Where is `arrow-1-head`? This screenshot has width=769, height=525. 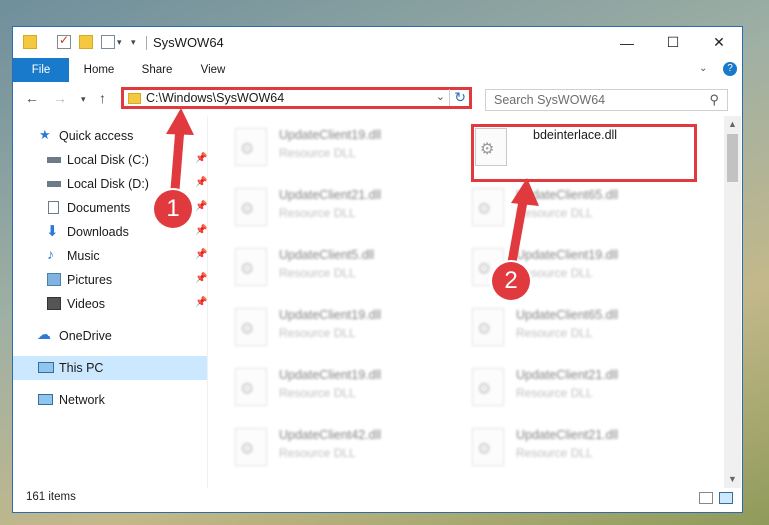
arrow-1-head is located at coordinates (180, 121).